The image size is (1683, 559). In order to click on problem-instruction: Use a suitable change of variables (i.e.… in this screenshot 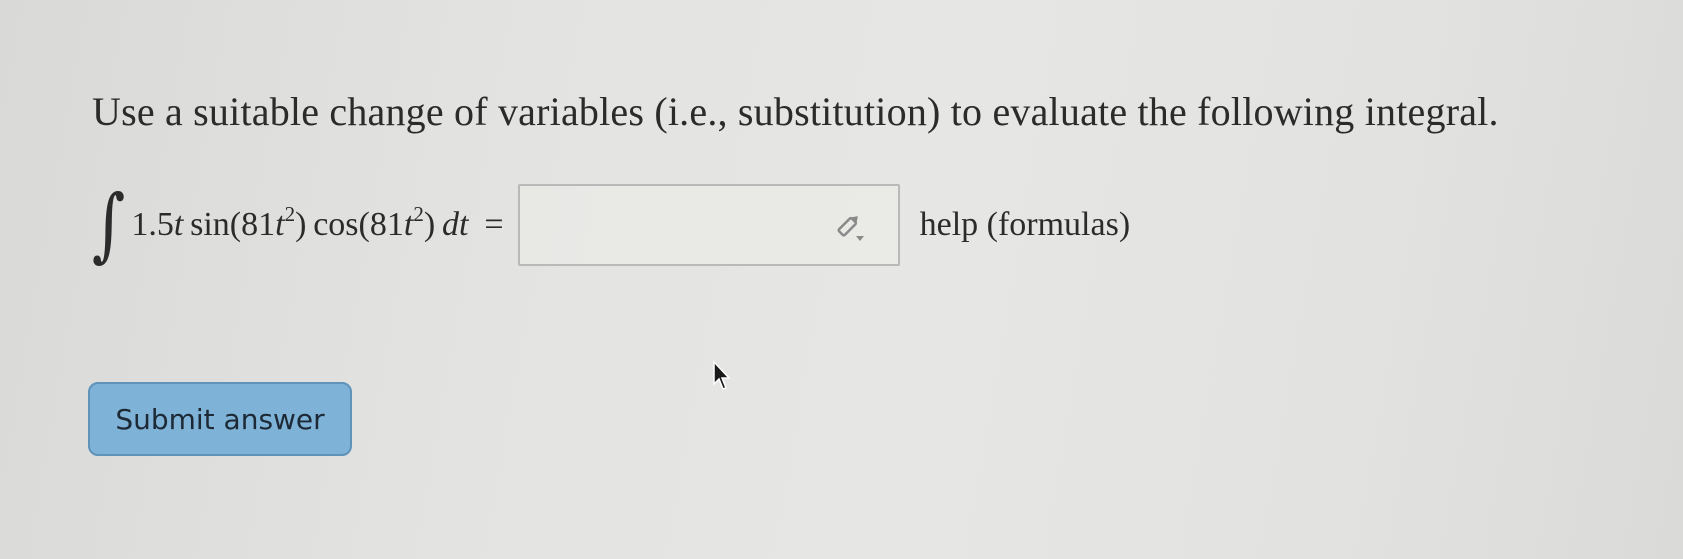, I will do `click(795, 111)`.